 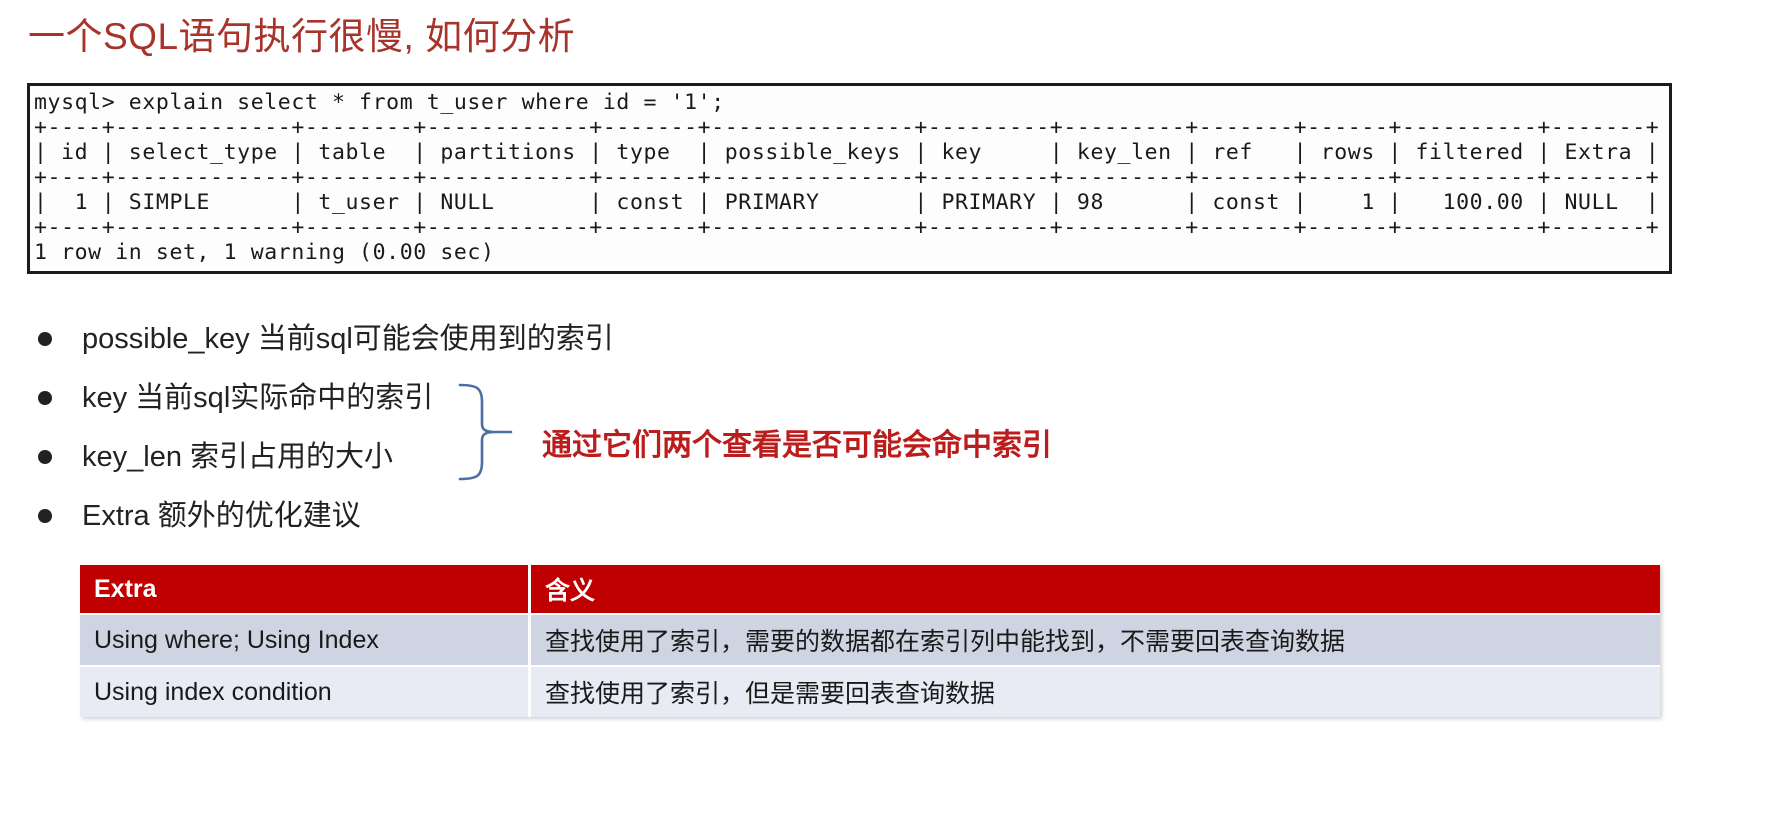 I want to click on annotation-text: 通过它们两个查看是否可能会命中索引, so click(x=797, y=445).